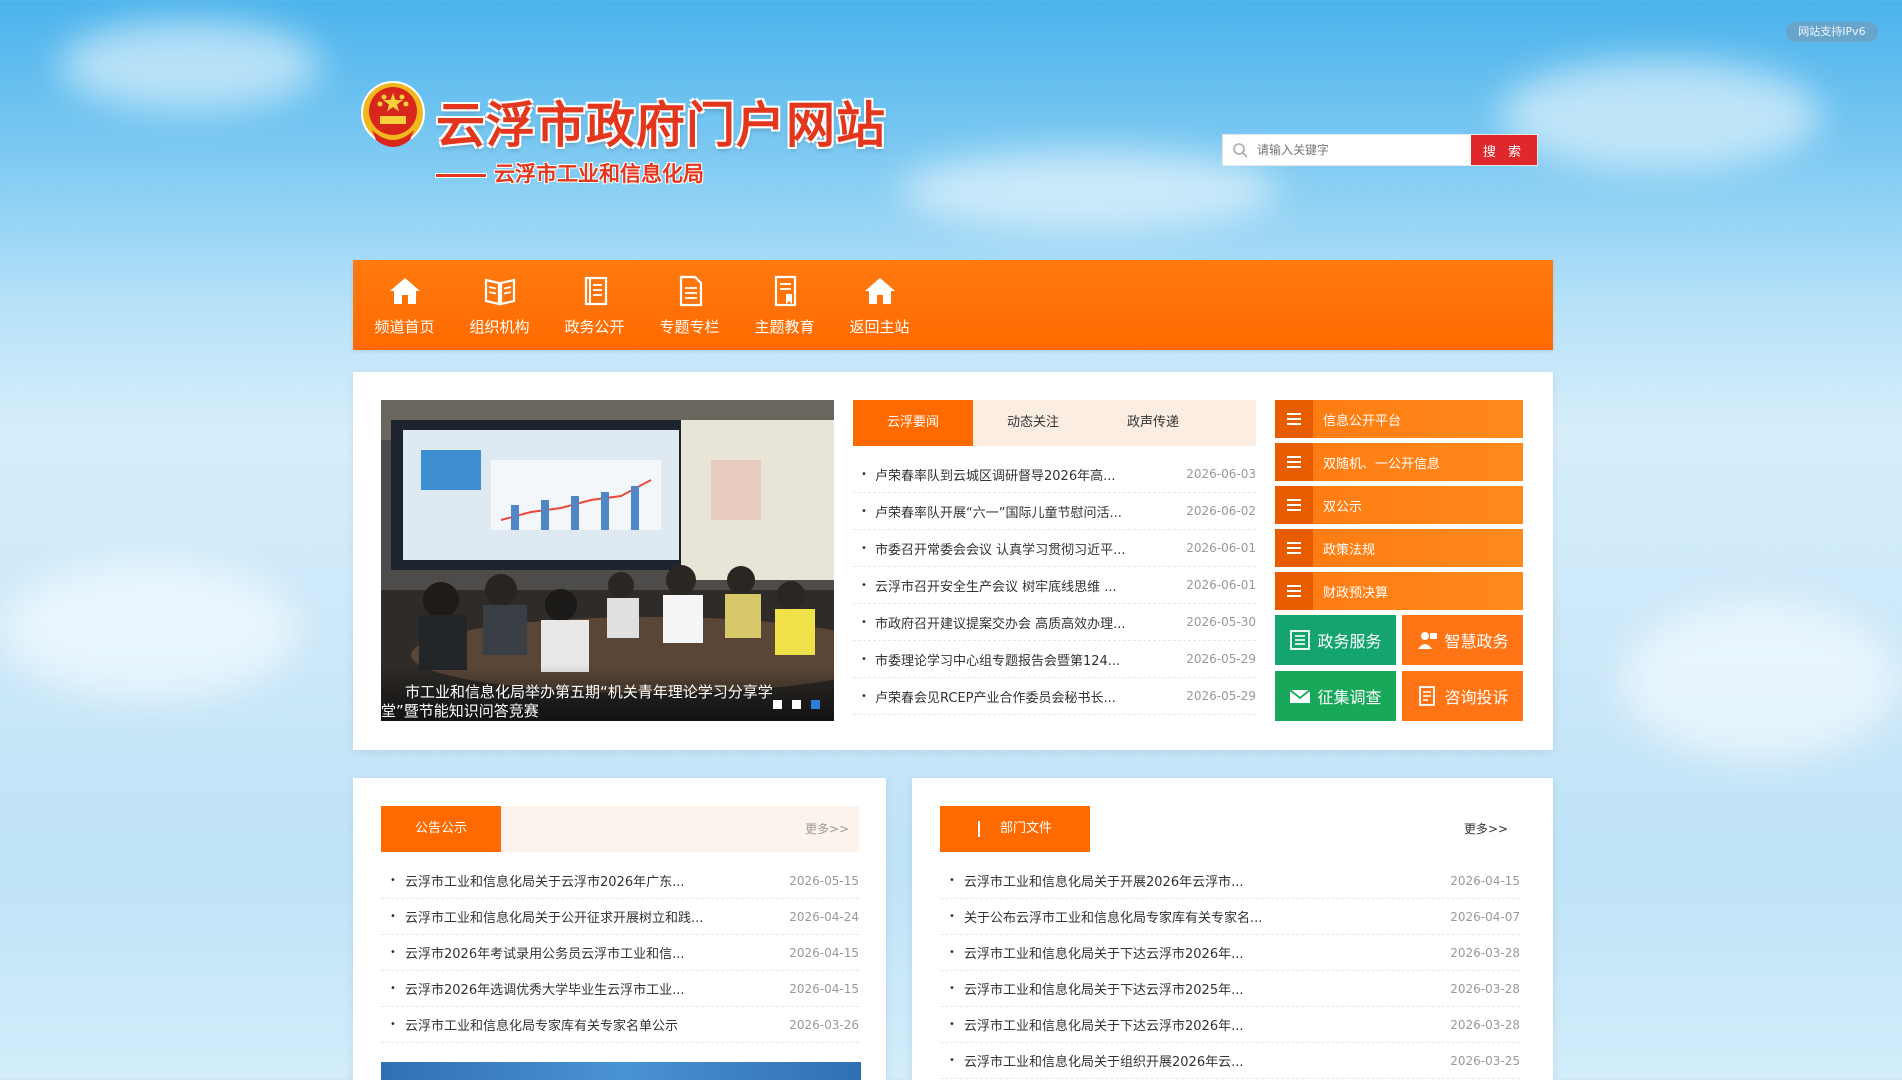 The height and width of the screenshot is (1080, 1902). I want to click on nav-item-channel-home: 频道首页, so click(404, 305).